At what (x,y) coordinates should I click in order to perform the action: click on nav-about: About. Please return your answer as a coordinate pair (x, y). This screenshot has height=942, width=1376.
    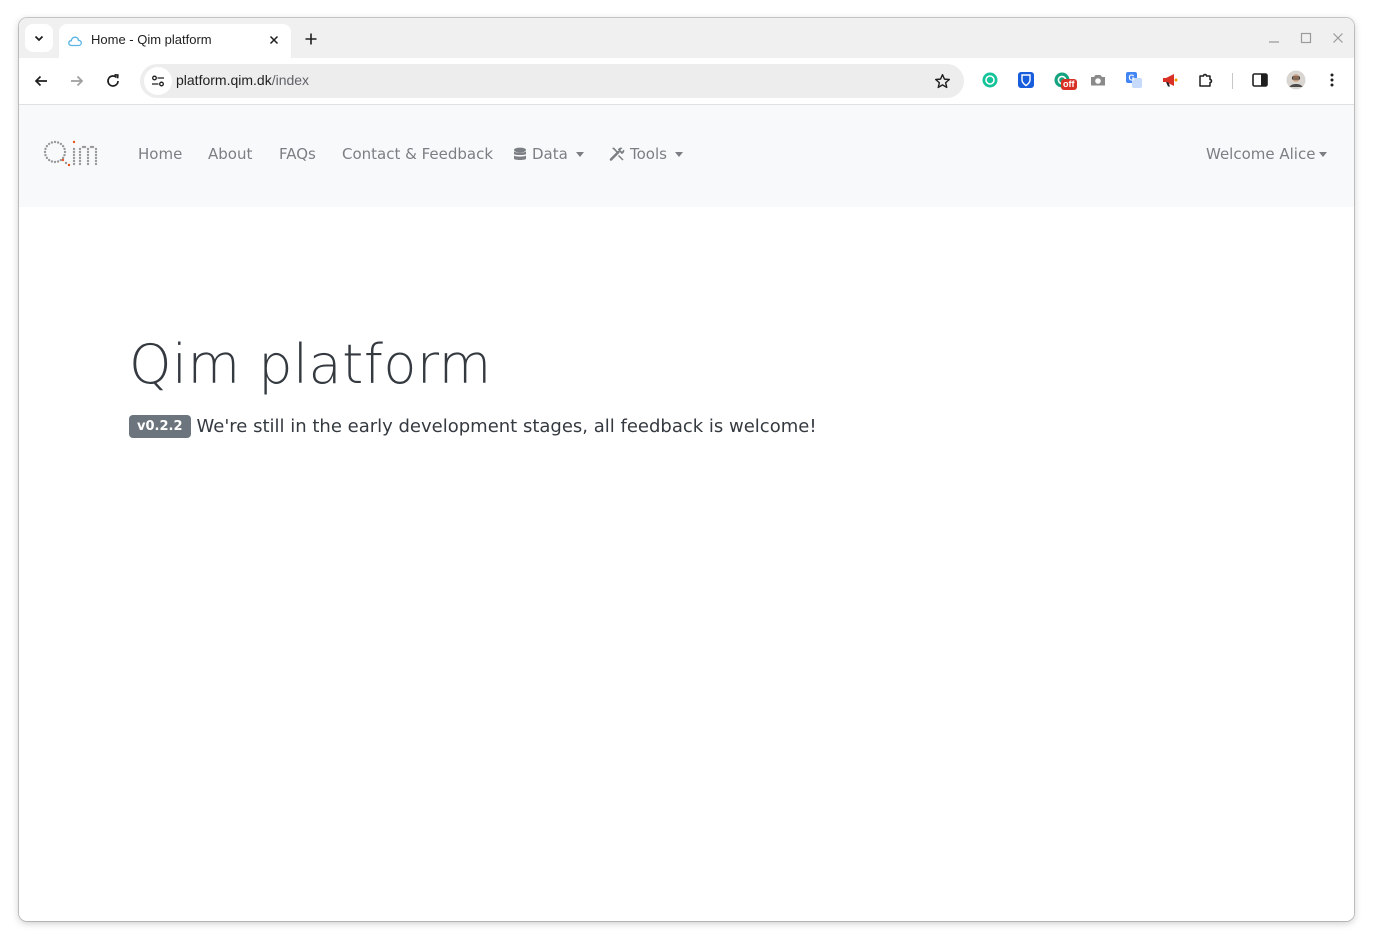
    Looking at the image, I should click on (230, 154).